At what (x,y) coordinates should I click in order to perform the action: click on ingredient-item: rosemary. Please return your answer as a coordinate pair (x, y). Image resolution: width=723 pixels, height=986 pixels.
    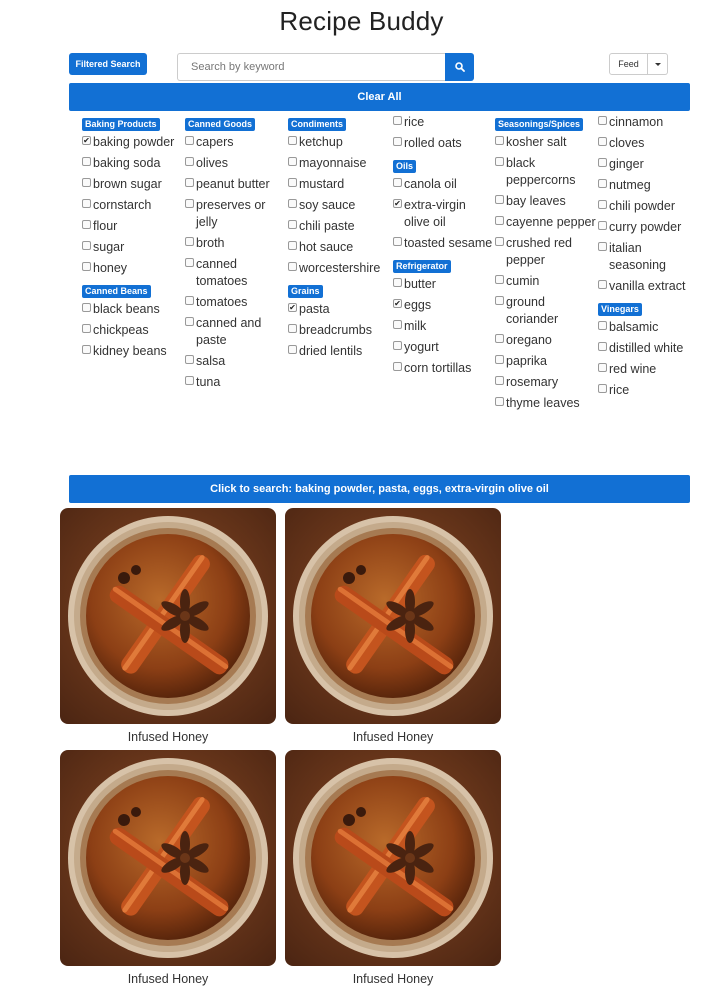
    Looking at the image, I should click on (546, 382).